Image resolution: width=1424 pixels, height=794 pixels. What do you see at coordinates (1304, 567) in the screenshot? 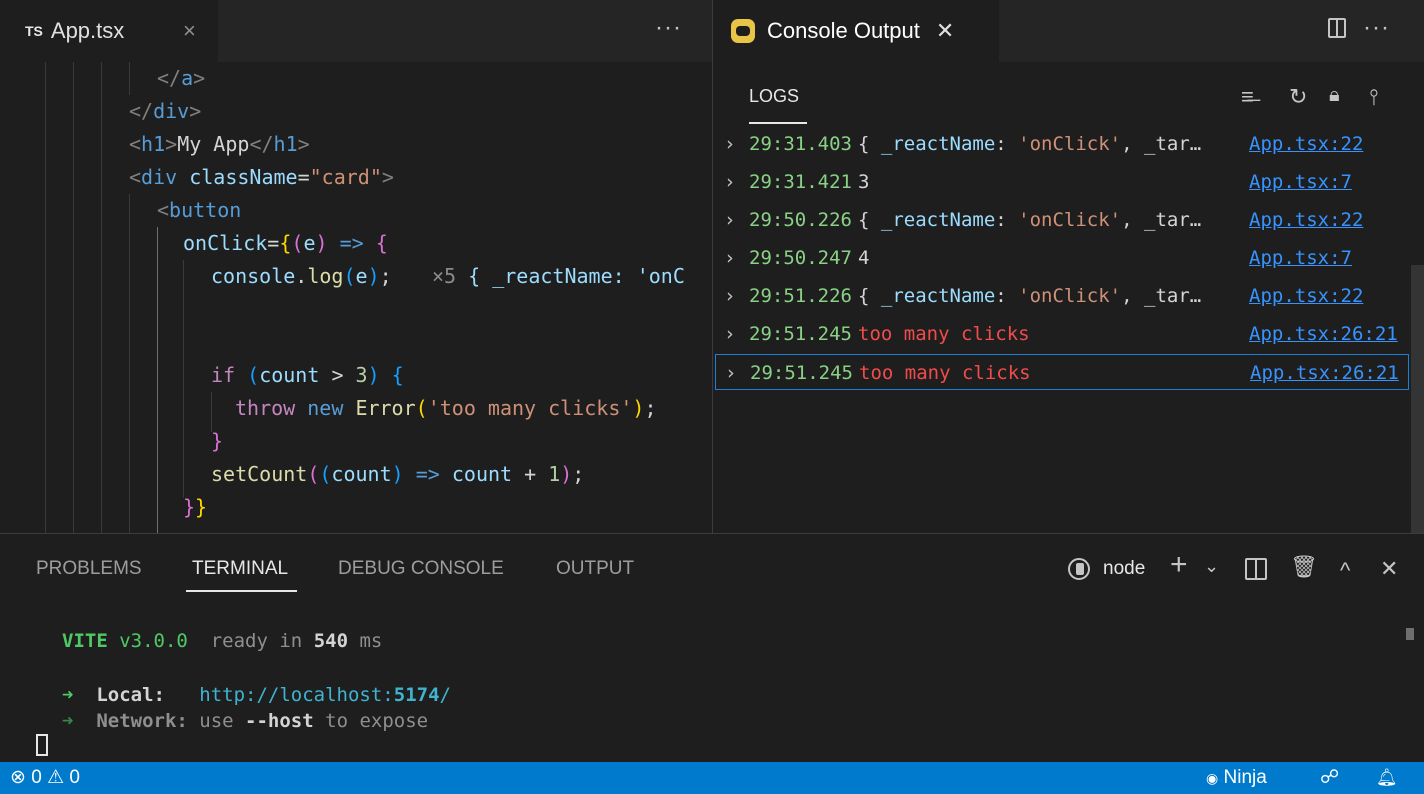
I see `trash-icon: 🗑︎` at bounding box center [1304, 567].